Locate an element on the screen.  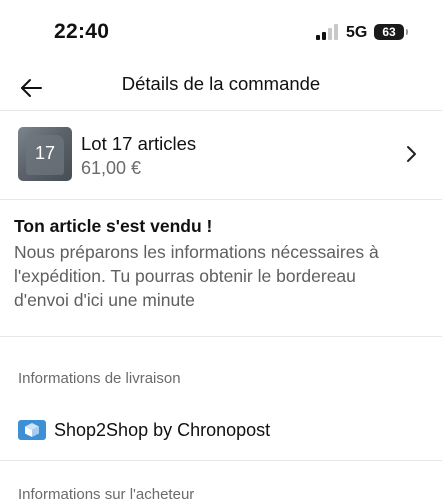
item-title: Lot 17 articles is located at coordinates (139, 143).